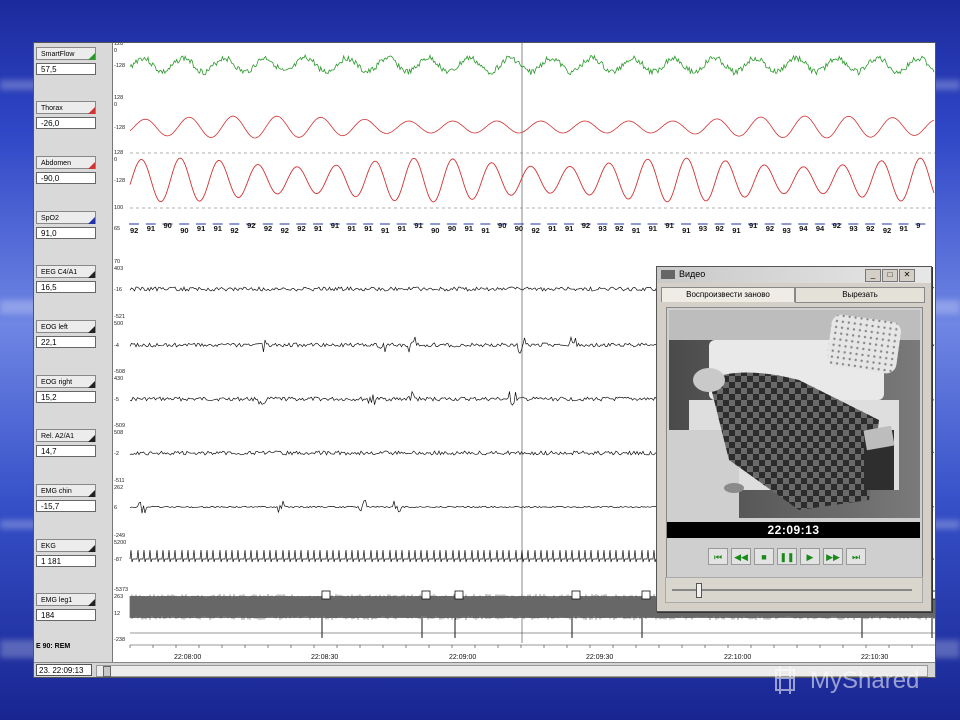  I want to click on time-field: 23. 22:09:13, so click(64, 670).